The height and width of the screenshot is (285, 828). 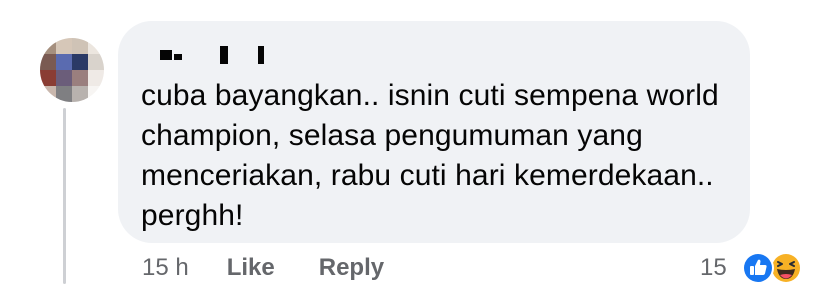 I want to click on author-name-redacted, so click(x=215, y=55).